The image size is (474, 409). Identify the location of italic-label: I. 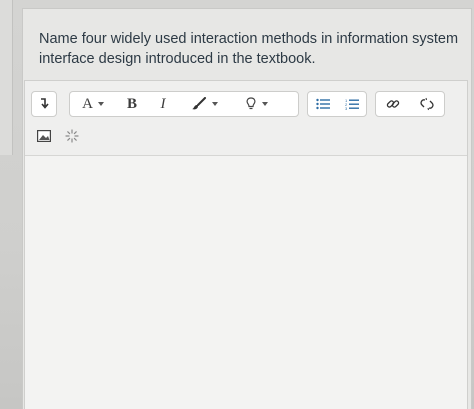
(163, 103).